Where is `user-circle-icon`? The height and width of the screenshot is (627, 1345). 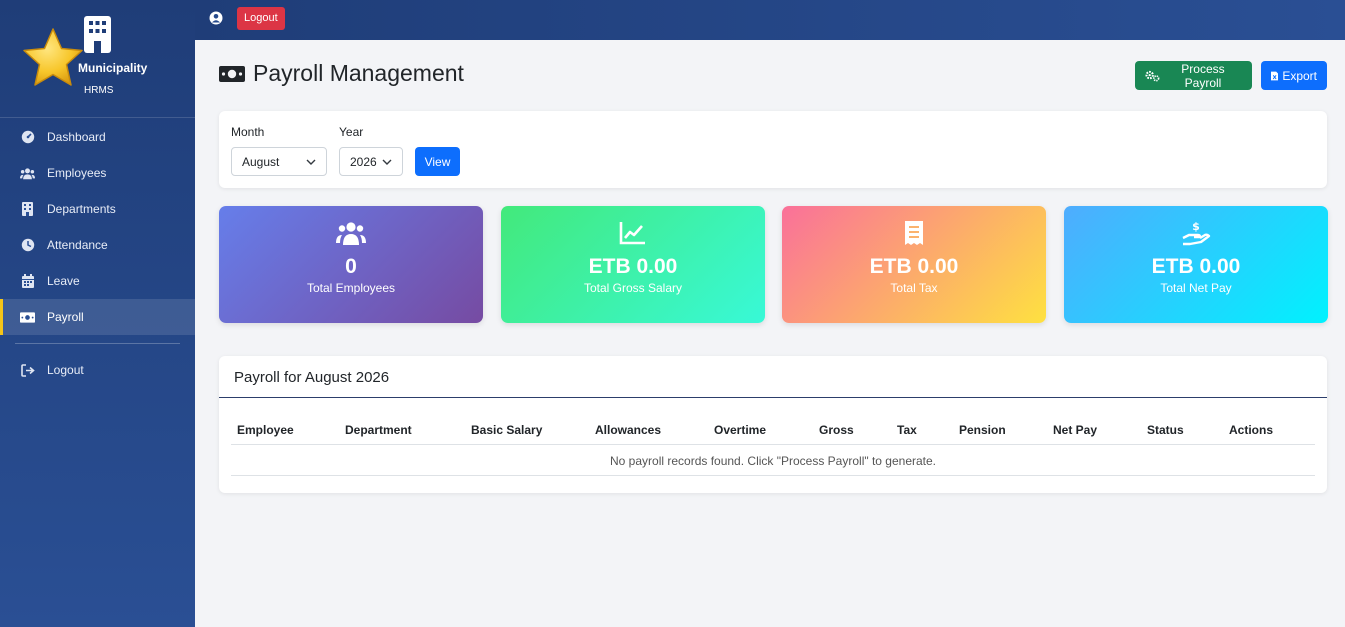 user-circle-icon is located at coordinates (216, 18).